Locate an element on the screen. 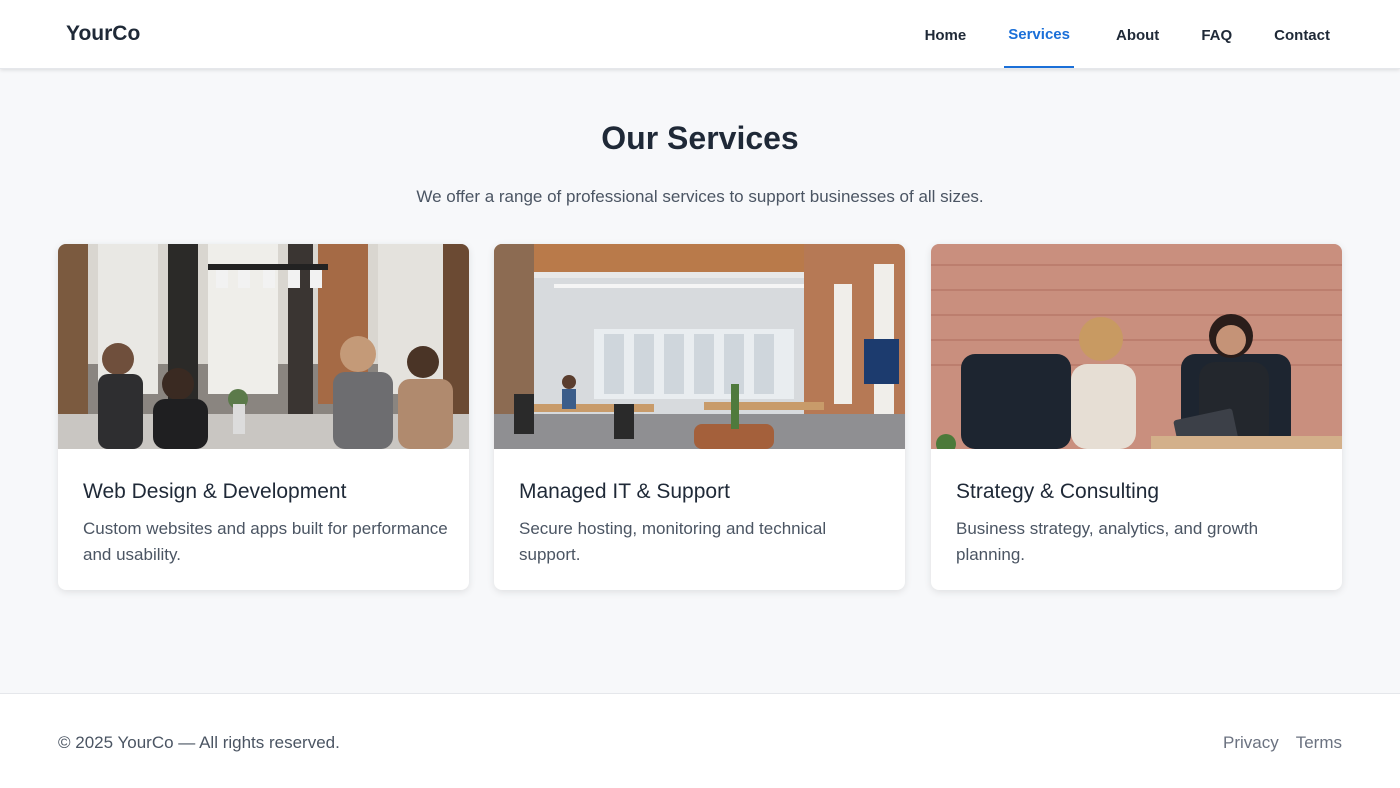  card-title: Managed IT & Support is located at coordinates (624, 491).